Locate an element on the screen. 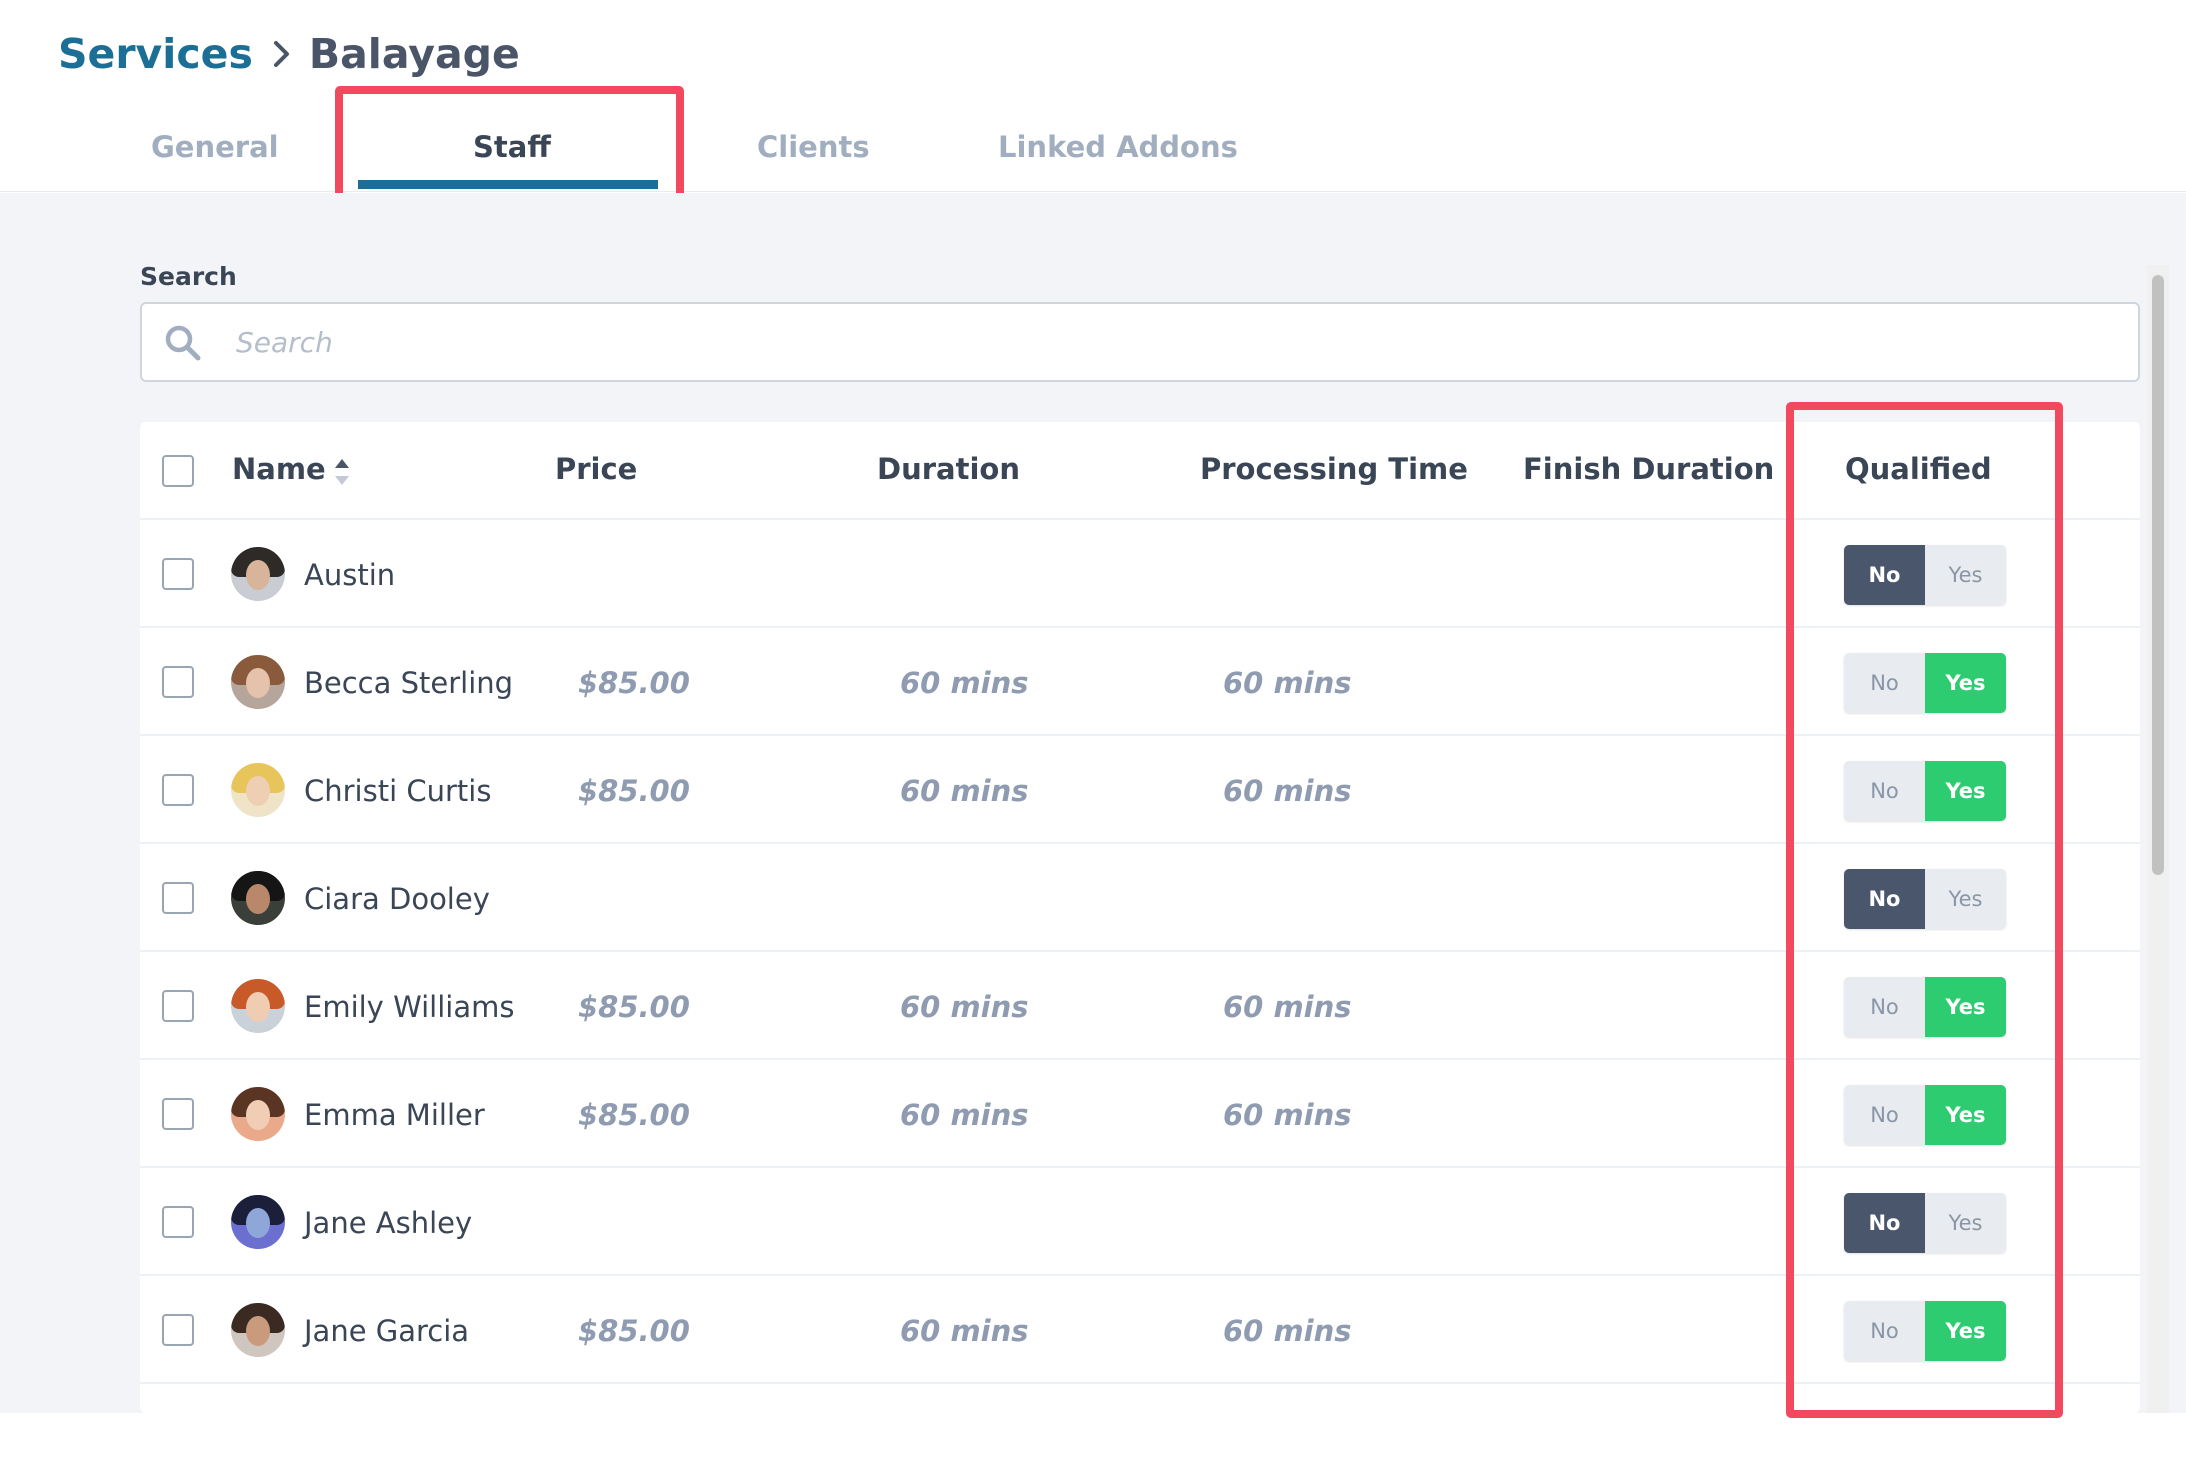 The image size is (2186, 1458). search-input is located at coordinates (1176, 342).